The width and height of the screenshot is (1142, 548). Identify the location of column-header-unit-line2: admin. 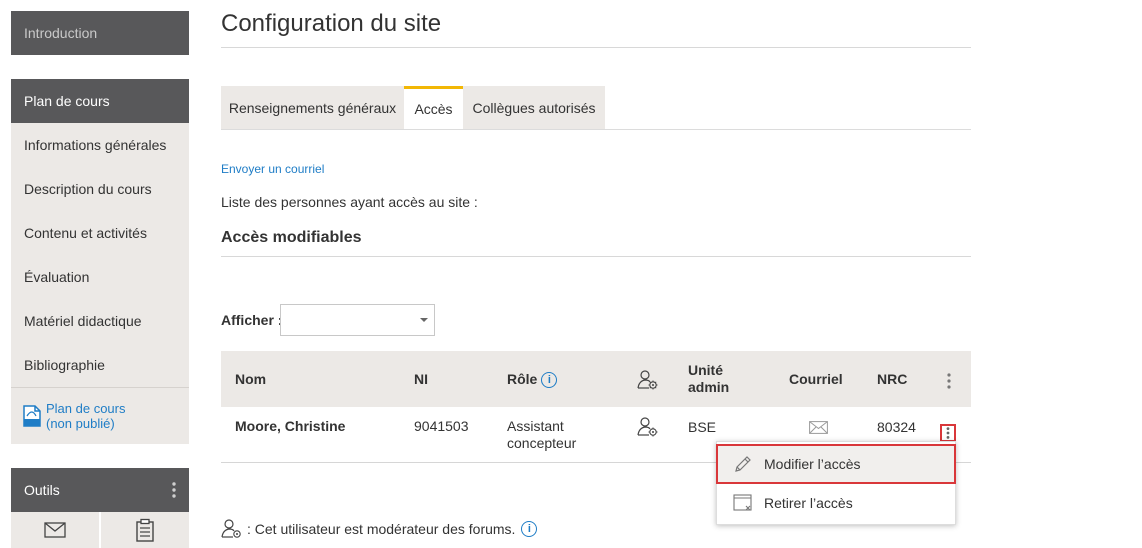
(709, 387).